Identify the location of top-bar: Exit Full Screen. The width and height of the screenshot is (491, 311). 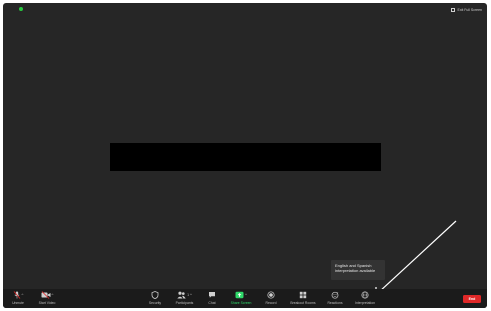
(245, 9).